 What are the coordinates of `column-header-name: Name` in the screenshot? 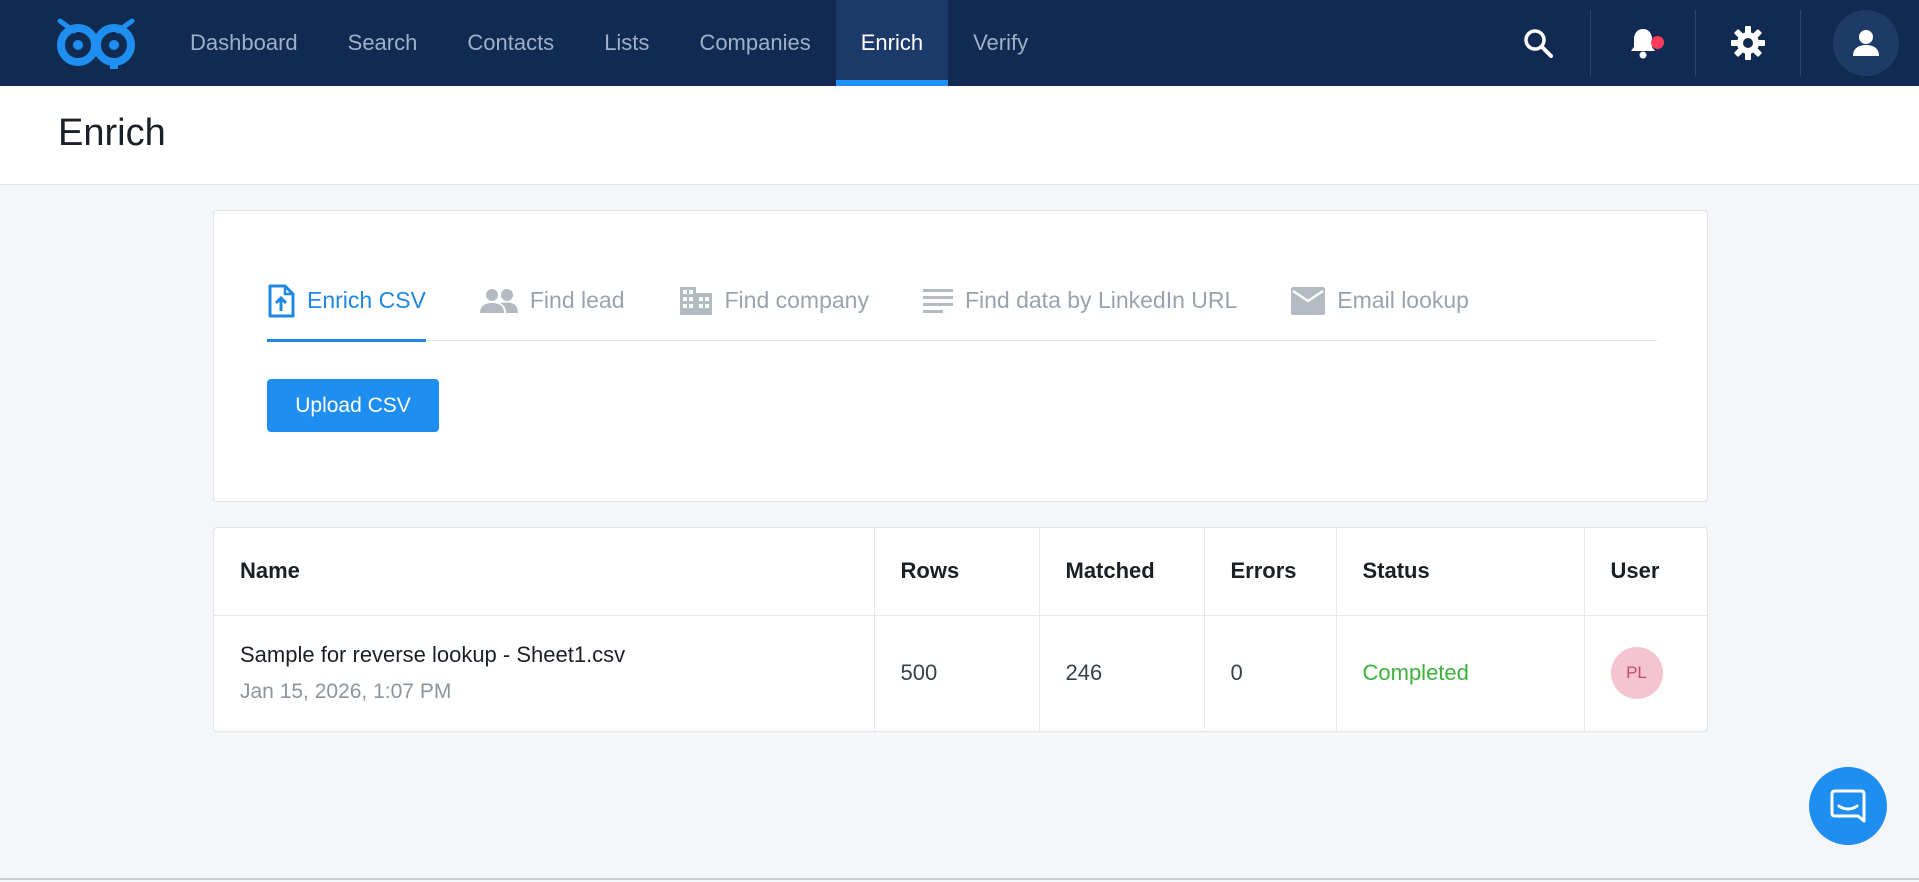 It's located at (544, 572).